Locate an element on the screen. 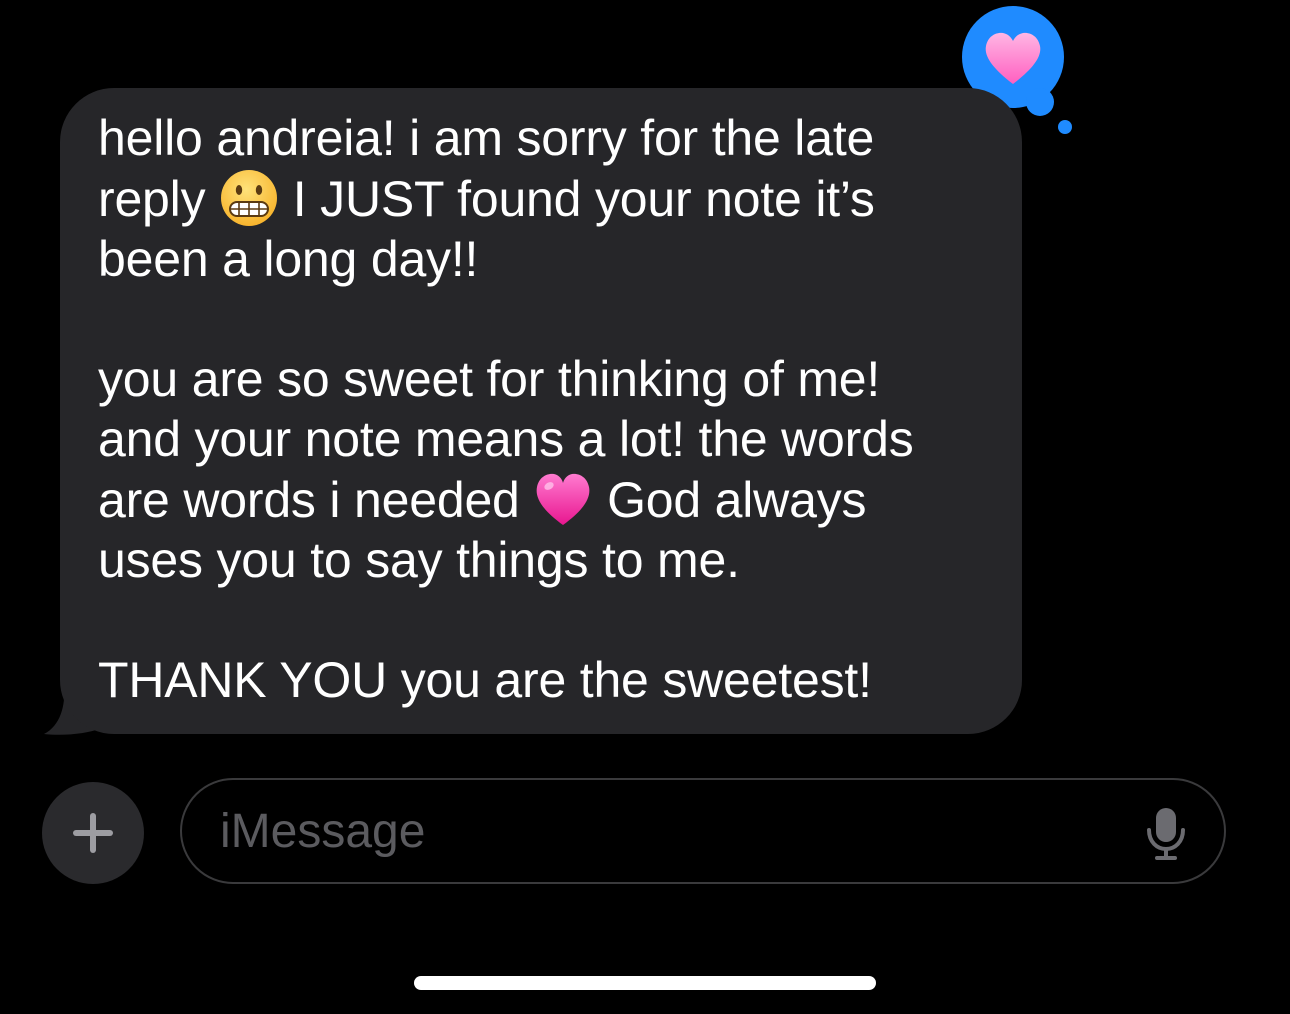 The height and width of the screenshot is (1014, 1290). message-line: THANK YOU you are the sweetest! is located at coordinates (548, 680).